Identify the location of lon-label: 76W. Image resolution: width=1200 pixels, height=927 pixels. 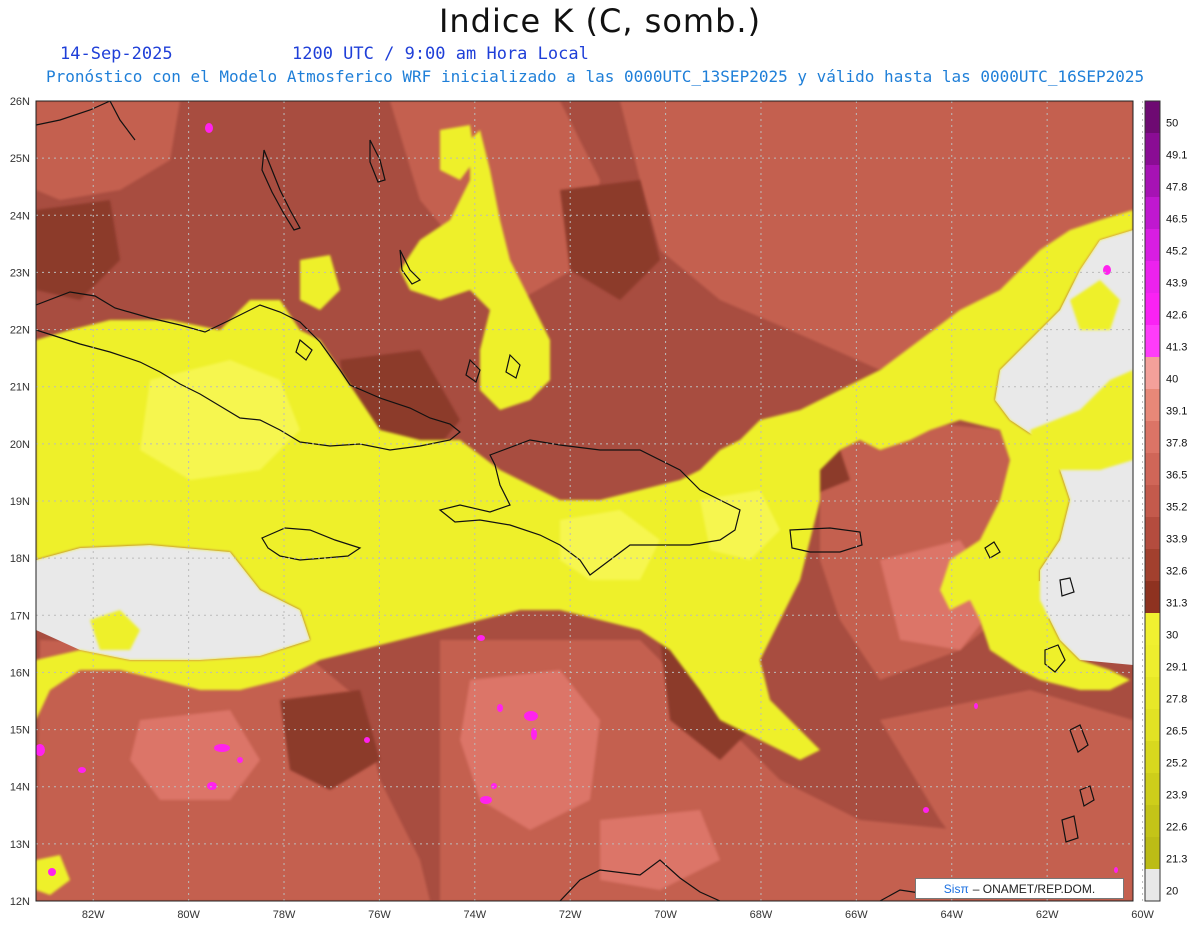
(379, 915).